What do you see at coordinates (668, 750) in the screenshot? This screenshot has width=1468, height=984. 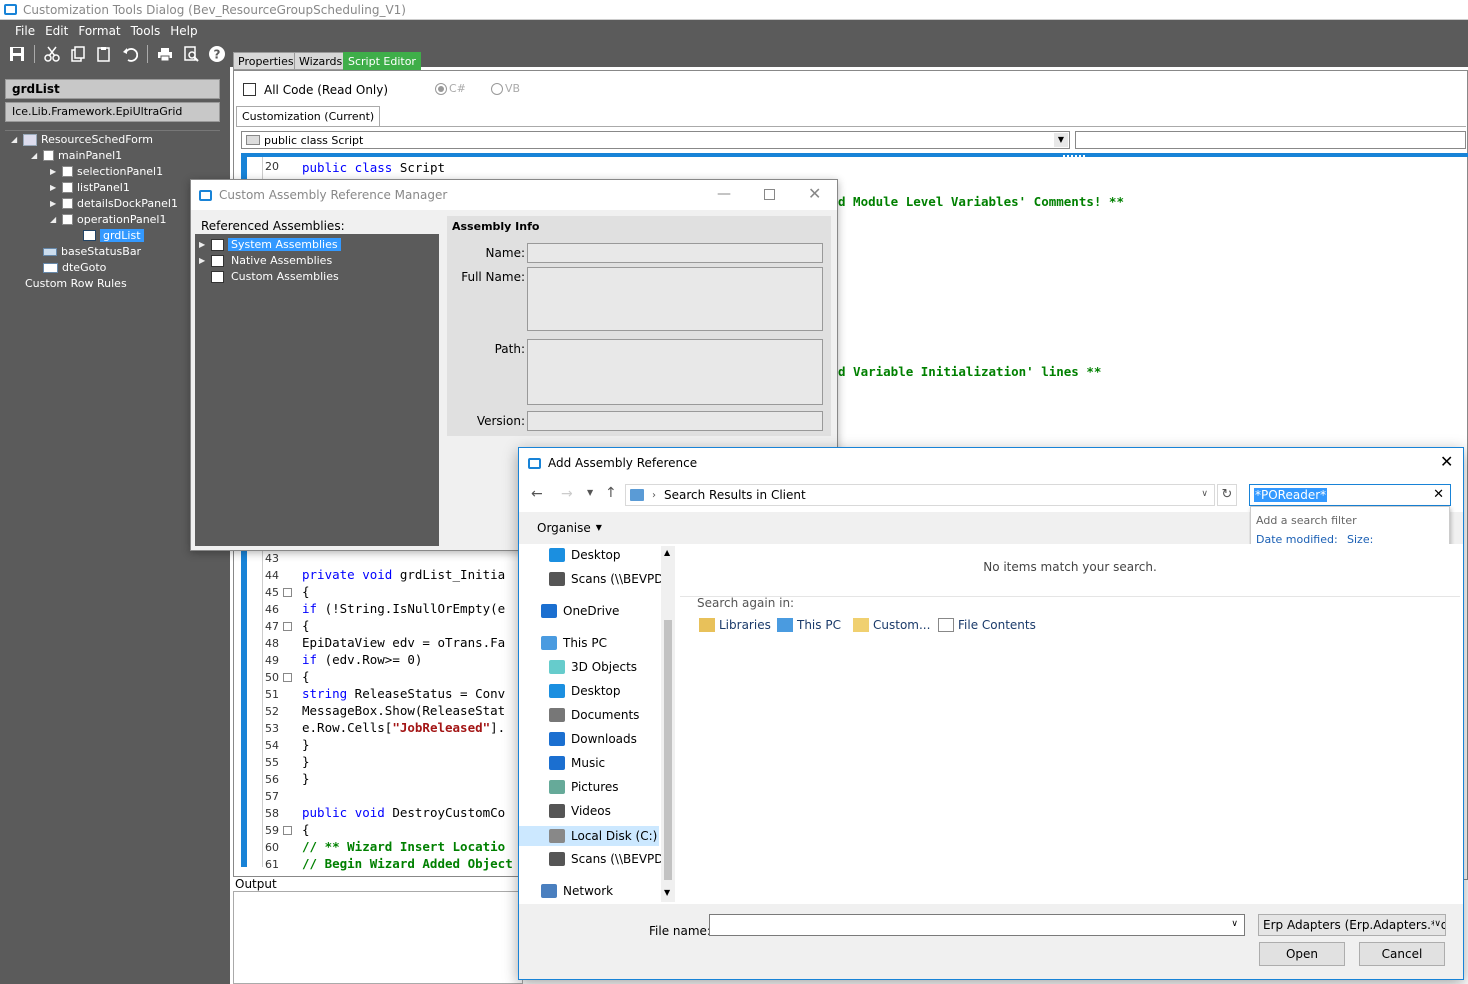 I see `scroll-thumb` at bounding box center [668, 750].